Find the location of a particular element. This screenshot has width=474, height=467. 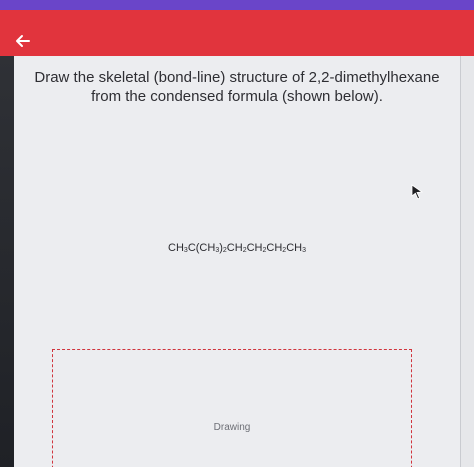

left-frame is located at coordinates (7, 261).